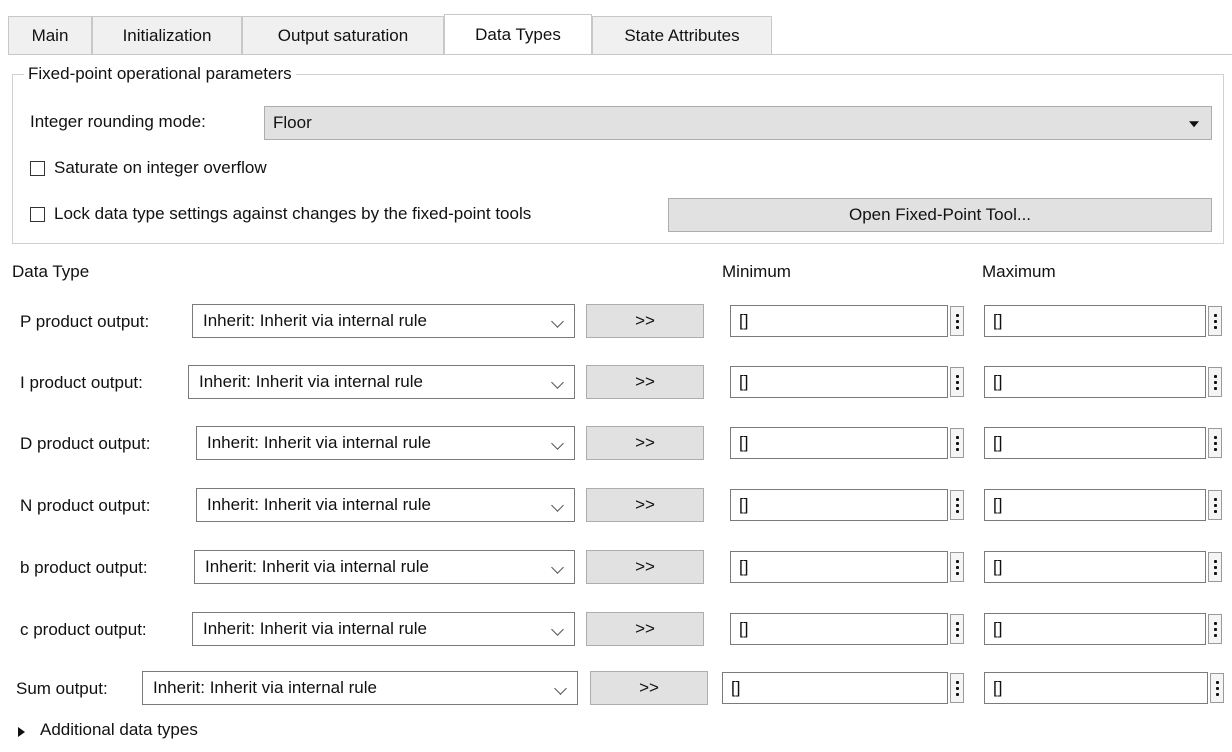 The image size is (1232, 752). Describe the element at coordinates (839, 382) in the screenshot. I see `i-product-minimum-input: []` at that location.